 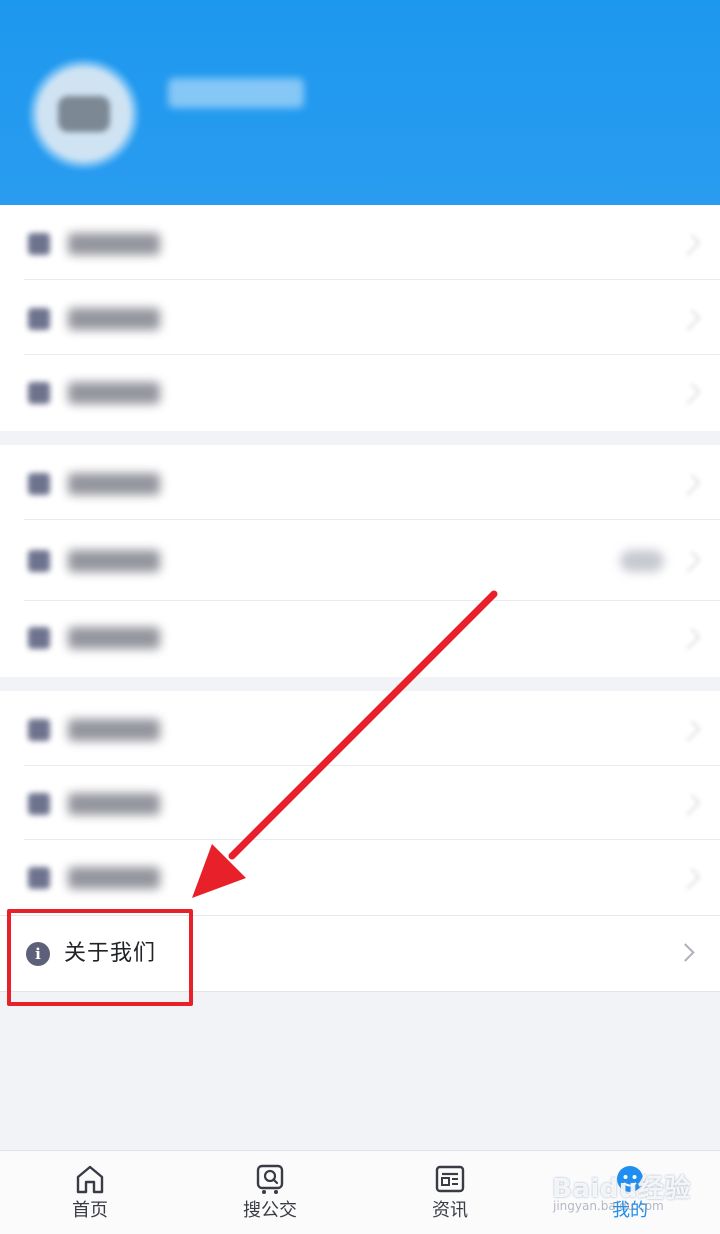 What do you see at coordinates (642, 561) in the screenshot?
I see `badge-blurred` at bounding box center [642, 561].